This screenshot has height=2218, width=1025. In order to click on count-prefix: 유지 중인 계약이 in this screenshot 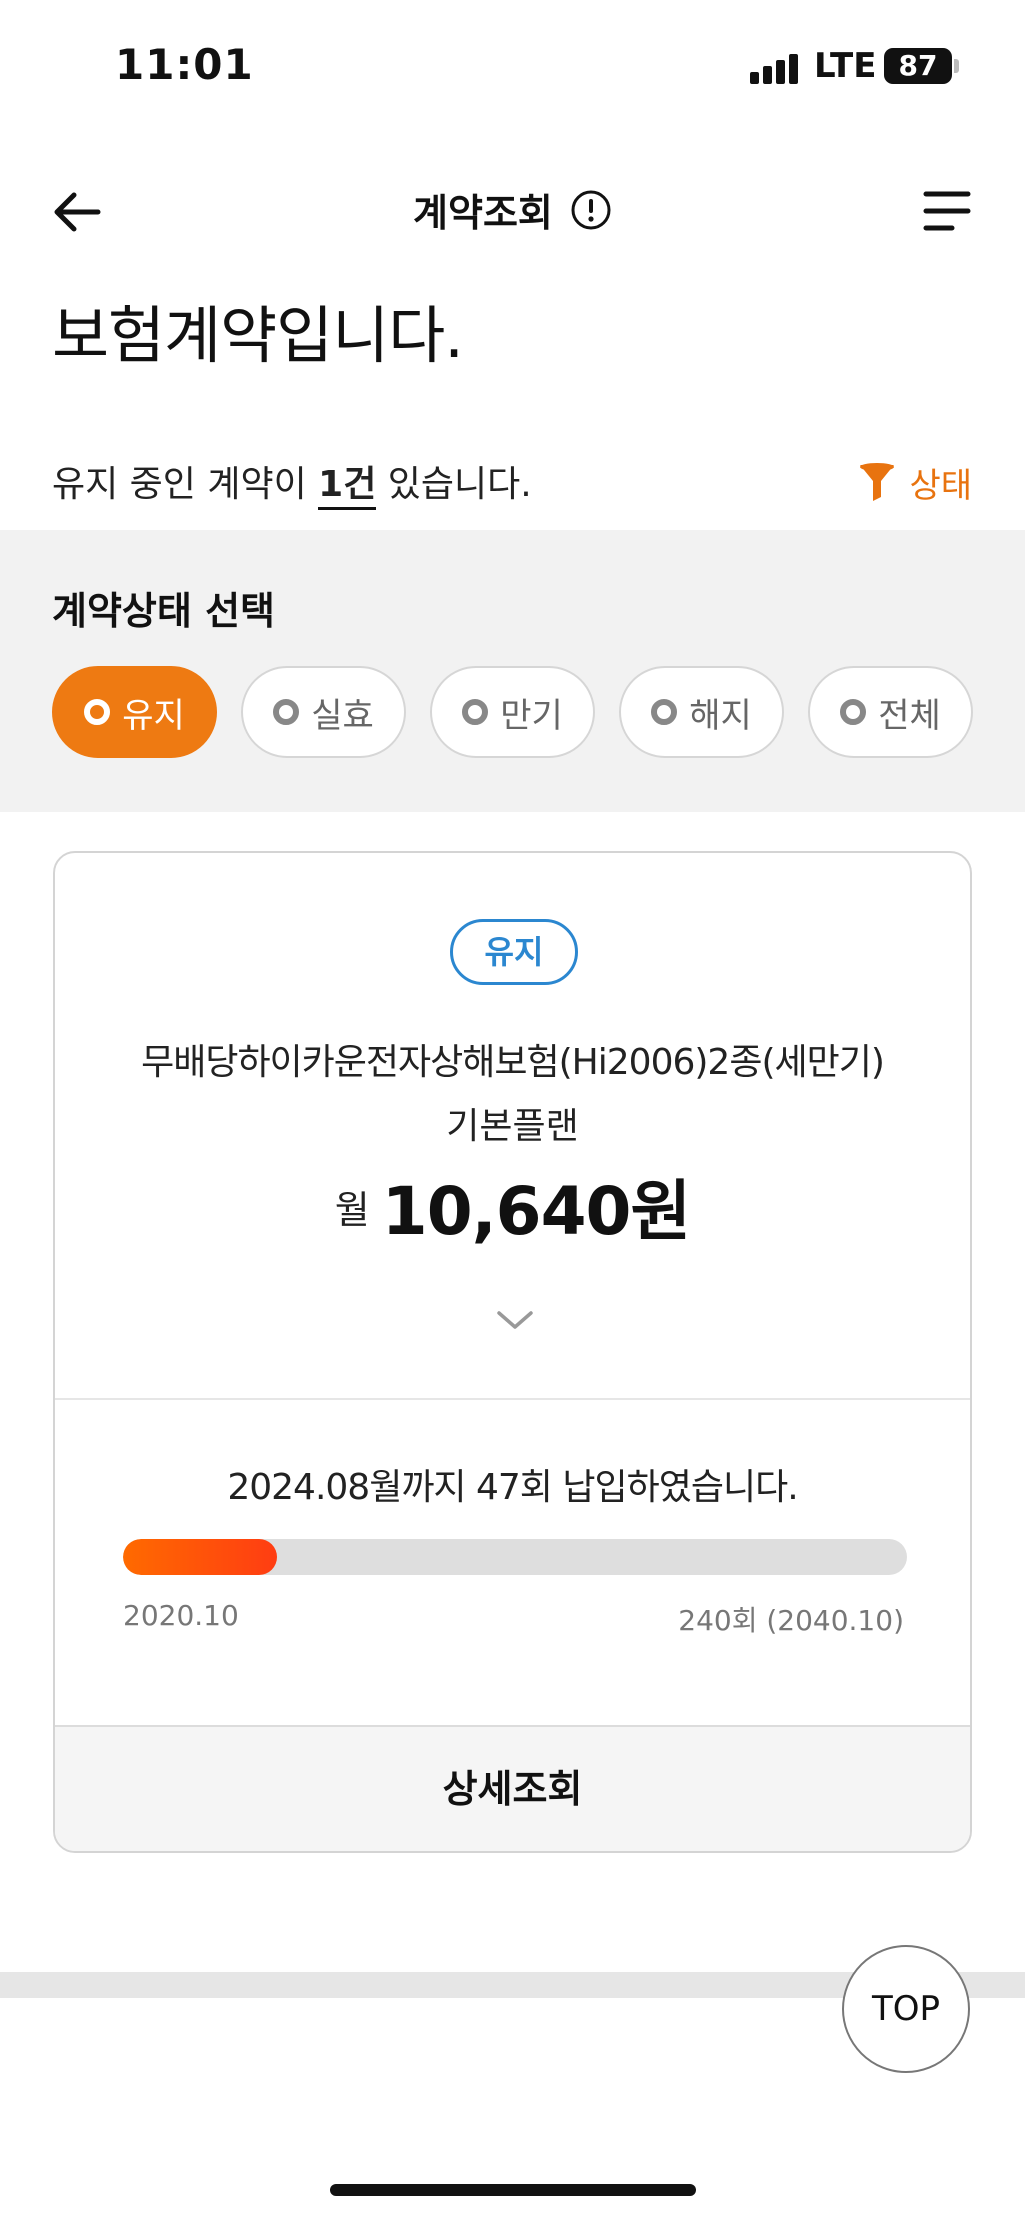, I will do `click(185, 484)`.